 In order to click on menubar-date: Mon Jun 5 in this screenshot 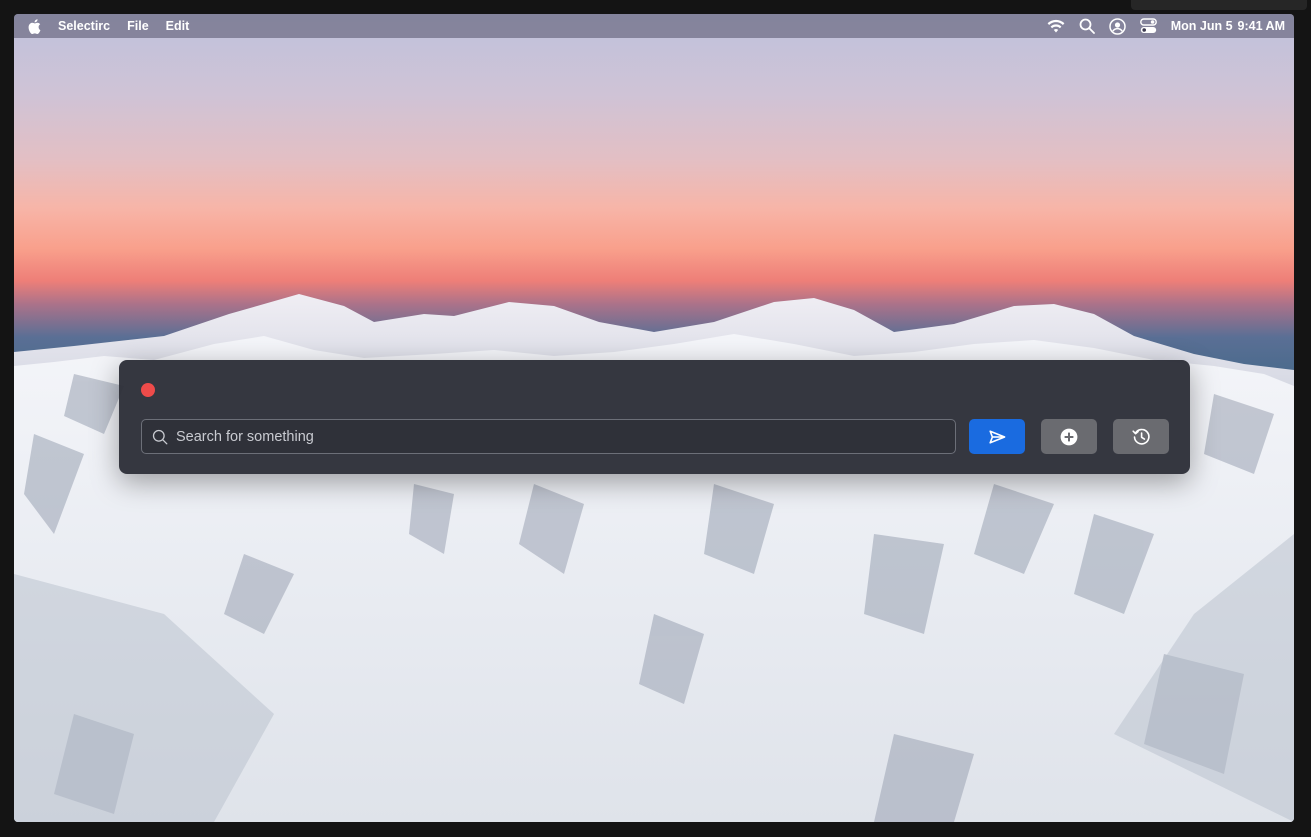, I will do `click(1202, 26)`.